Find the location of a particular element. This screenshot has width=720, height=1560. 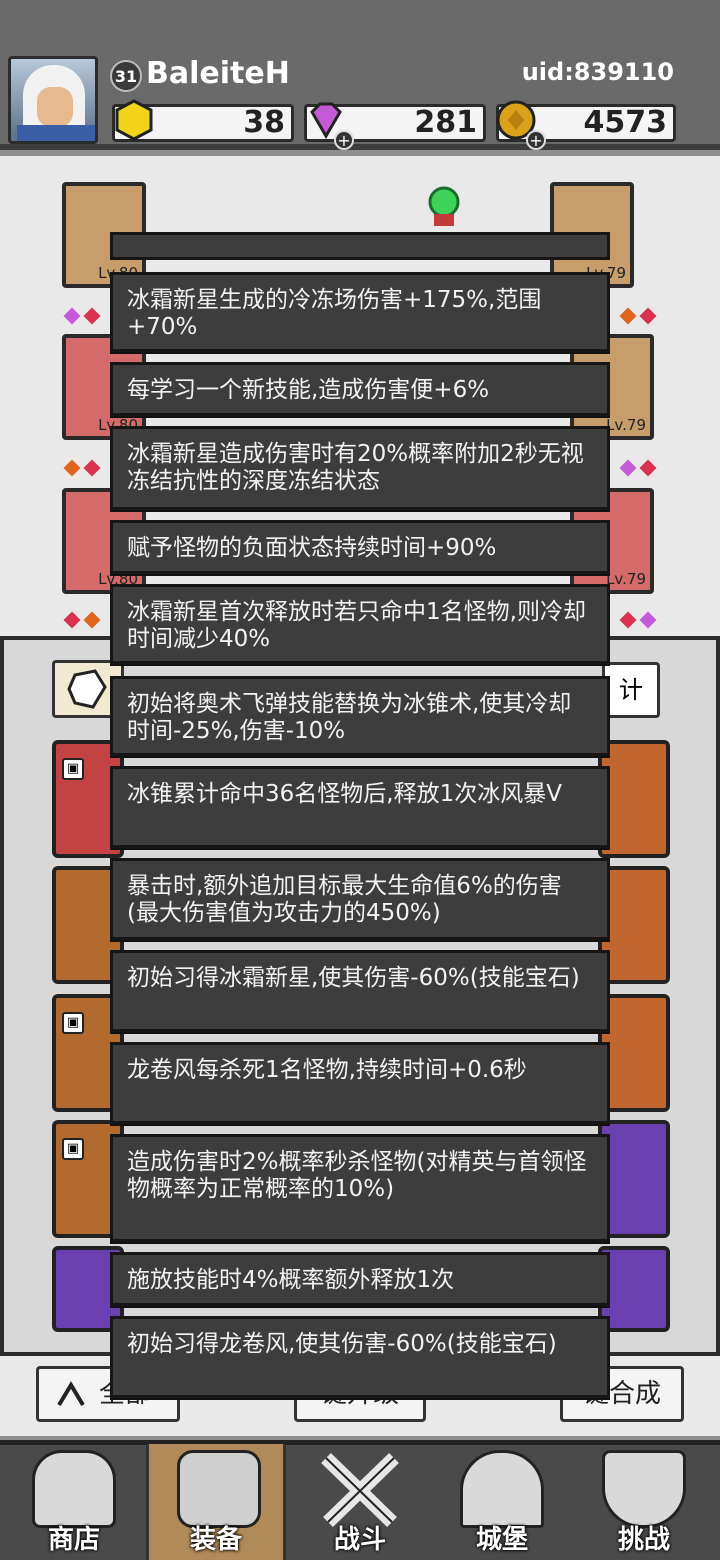

nav-equipment: 装备 is located at coordinates (216, 1502).